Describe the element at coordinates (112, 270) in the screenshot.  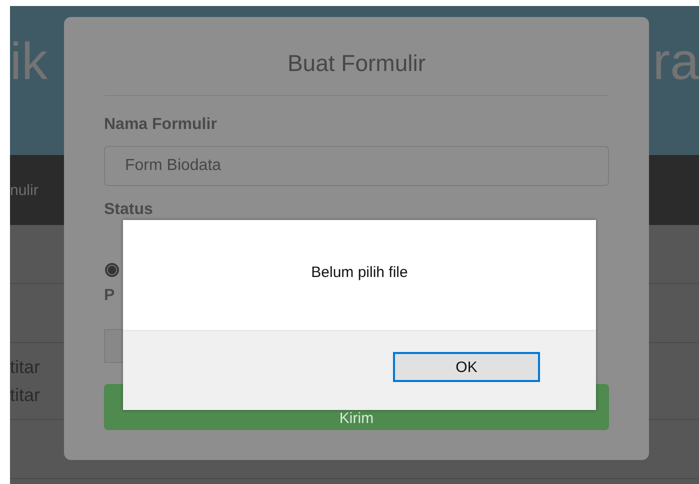
I see `radio-button` at that location.